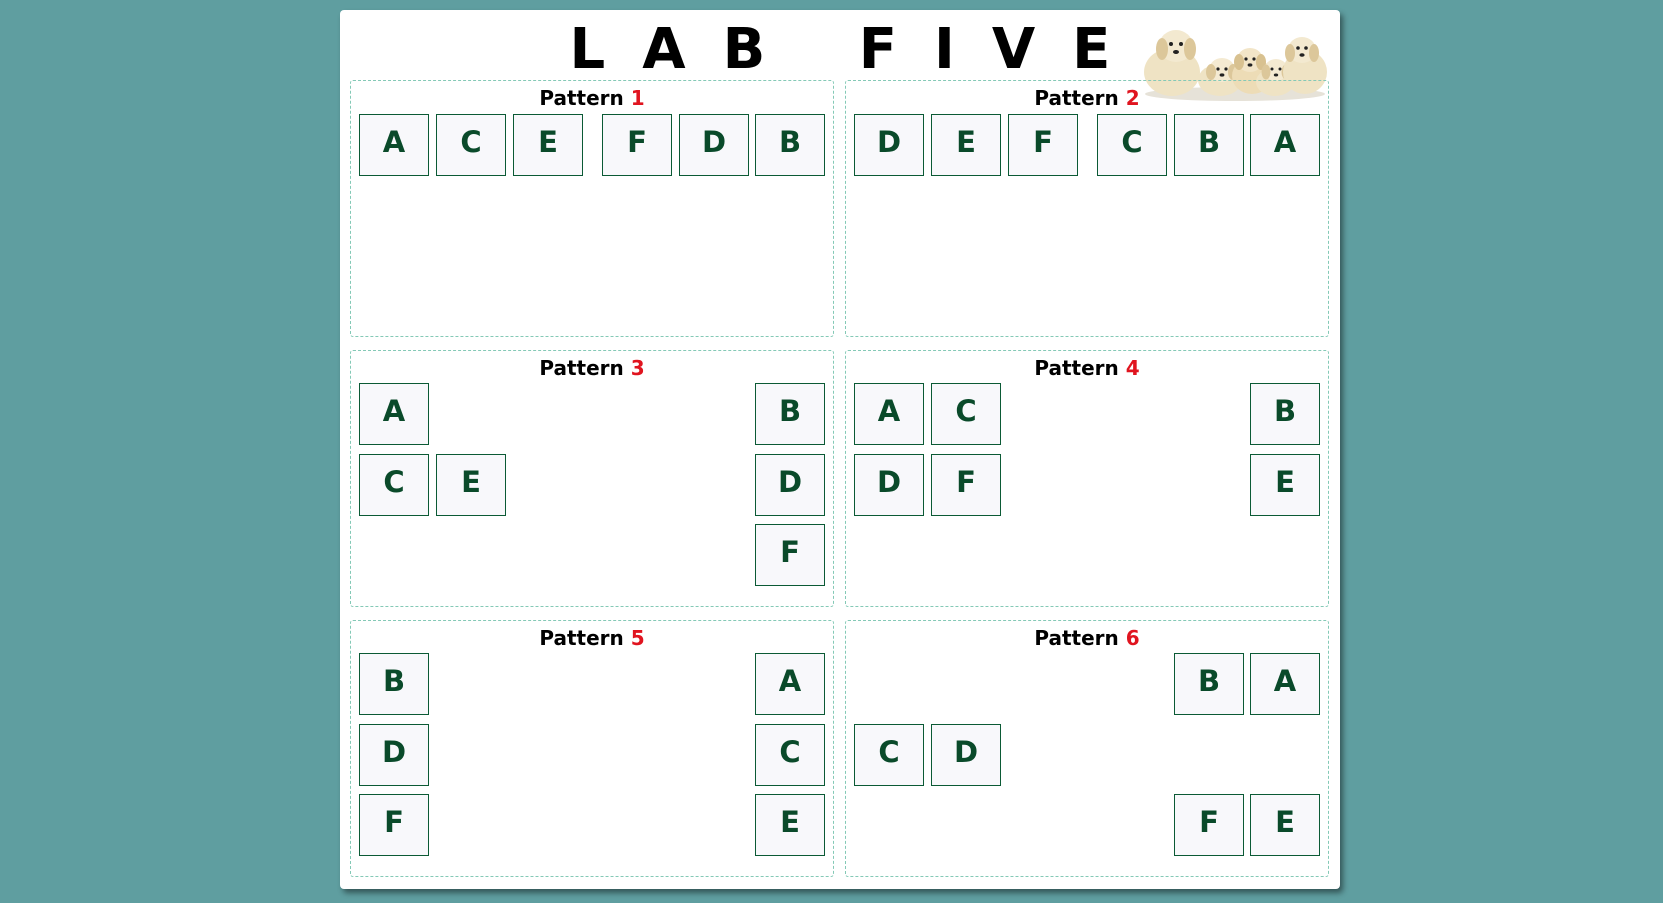 The image size is (1663, 903). Describe the element at coordinates (592, 748) in the screenshot. I see `pattern-panel-5: Pattern 5 B A D C F E` at that location.